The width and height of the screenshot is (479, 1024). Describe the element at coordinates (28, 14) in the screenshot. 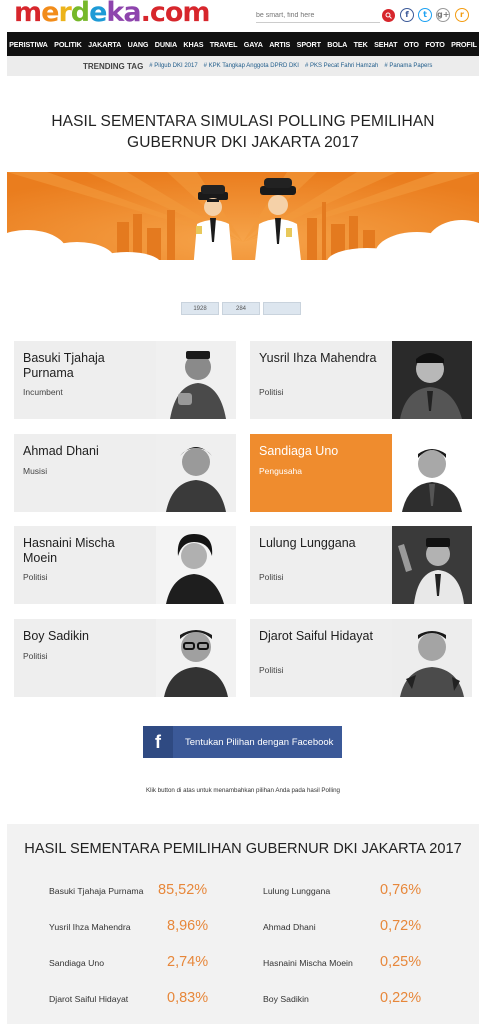

I see `logo-part-1: m` at that location.